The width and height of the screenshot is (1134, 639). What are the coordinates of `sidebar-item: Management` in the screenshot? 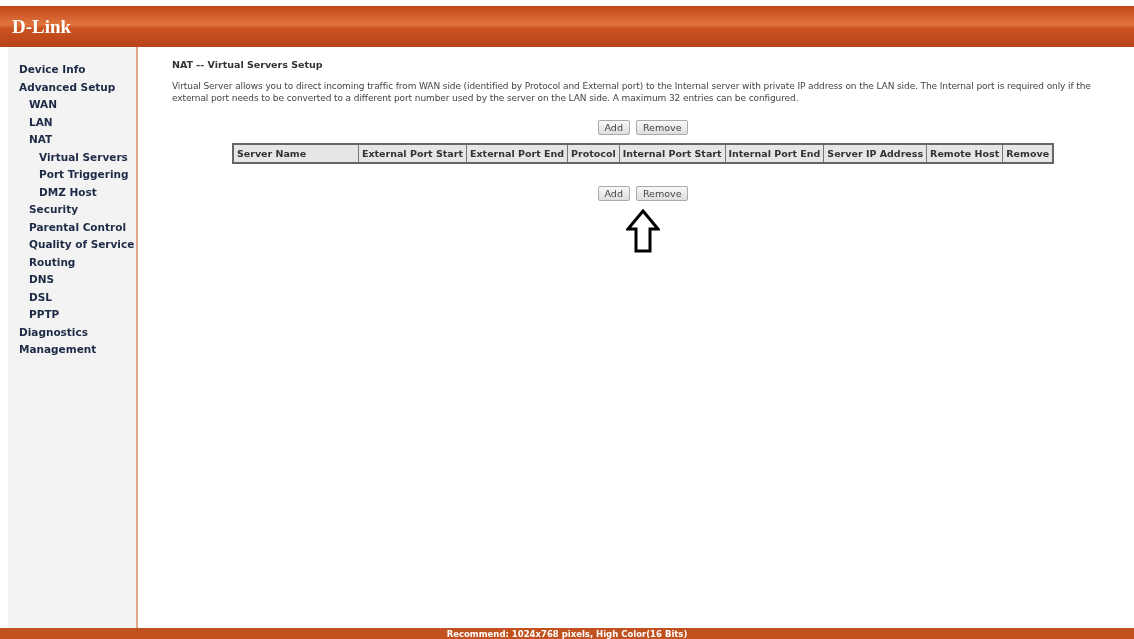 It's located at (52, 350).